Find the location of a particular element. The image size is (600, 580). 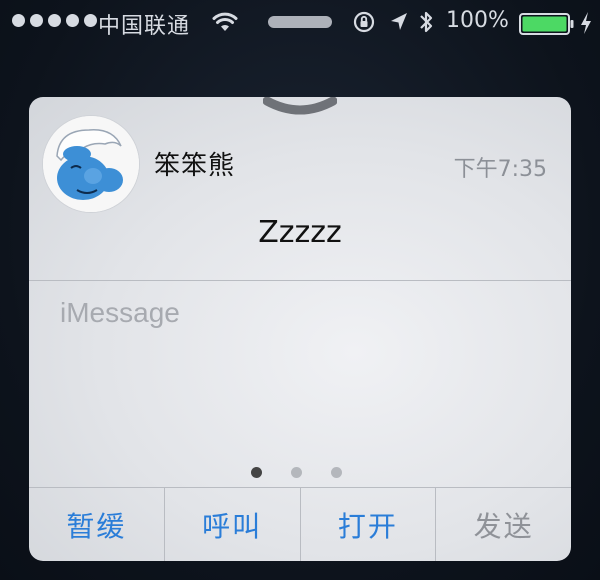

smurf-avatar-icon is located at coordinates (91, 164).